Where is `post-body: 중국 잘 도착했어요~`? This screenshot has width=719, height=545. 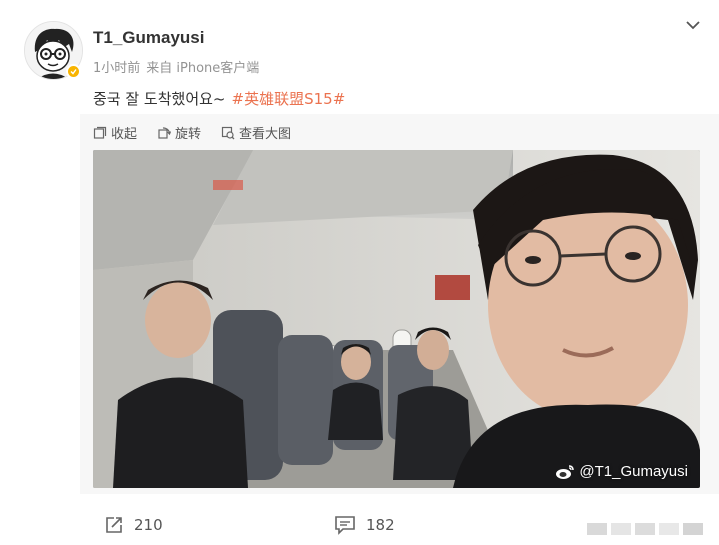 post-body: 중국 잘 도착했어요~ is located at coordinates (159, 99).